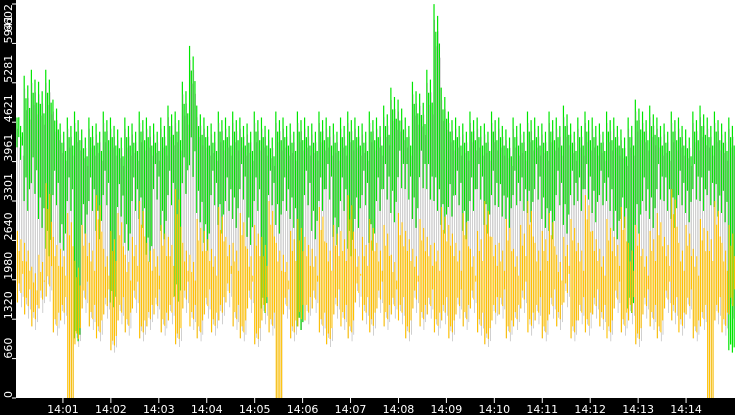 Image resolution: width=735 pixels, height=415 pixels. I want to click on x-tick-label: 14:02, so click(111, 409).